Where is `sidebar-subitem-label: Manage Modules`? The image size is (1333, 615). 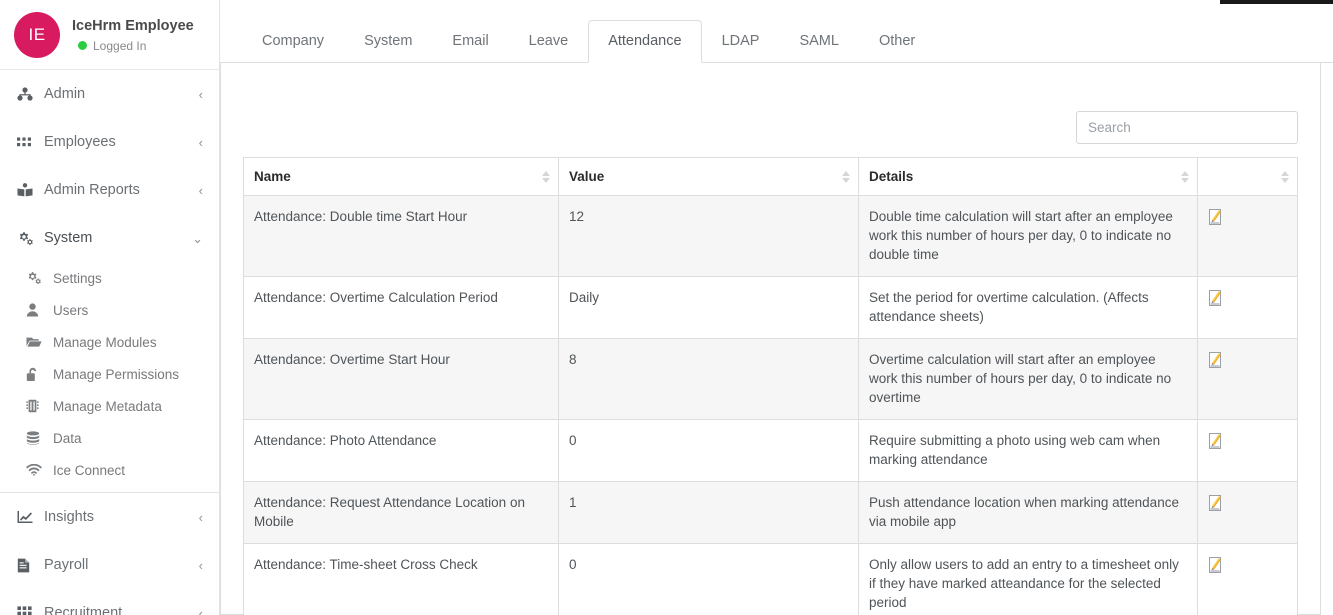 sidebar-subitem-label: Manage Modules is located at coordinates (105, 342).